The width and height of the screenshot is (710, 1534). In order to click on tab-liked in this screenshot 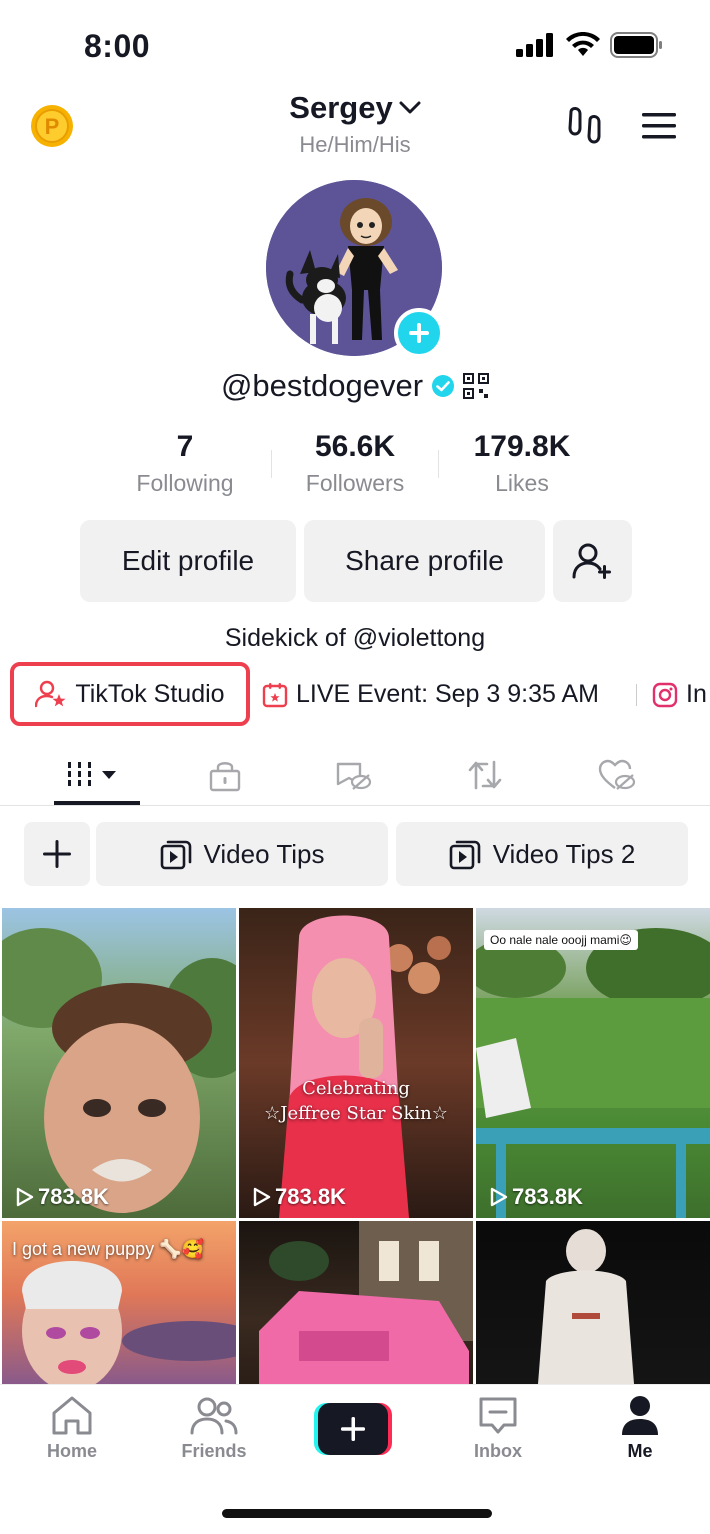, I will do `click(617, 775)`.